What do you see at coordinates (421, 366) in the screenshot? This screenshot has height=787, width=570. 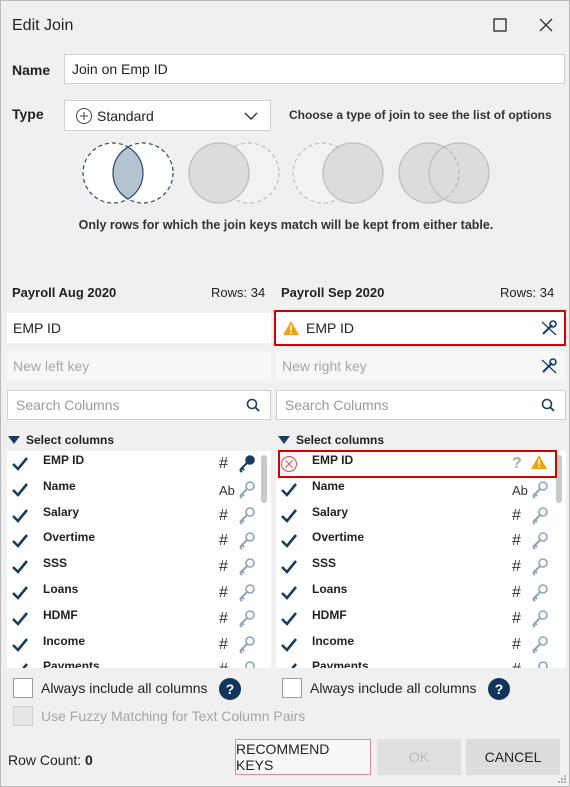 I see `new-right-key-field: New right key` at bounding box center [421, 366].